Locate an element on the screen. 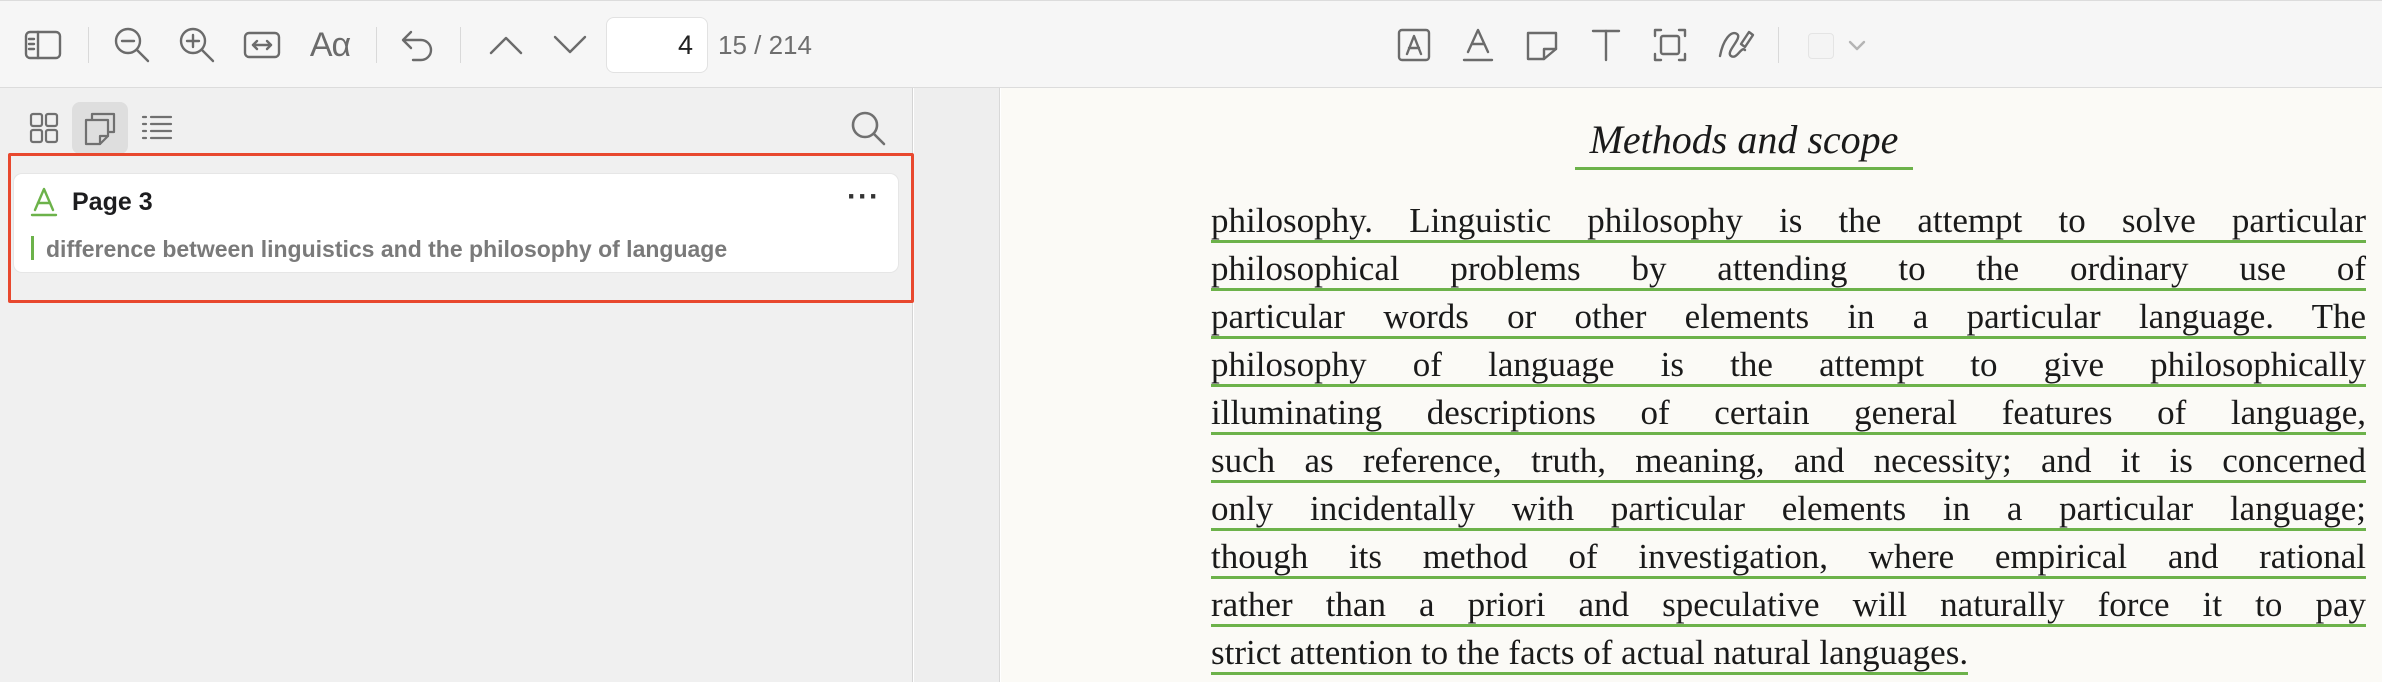 This screenshot has height=682, width=2382. outline-icon is located at coordinates (157, 127).